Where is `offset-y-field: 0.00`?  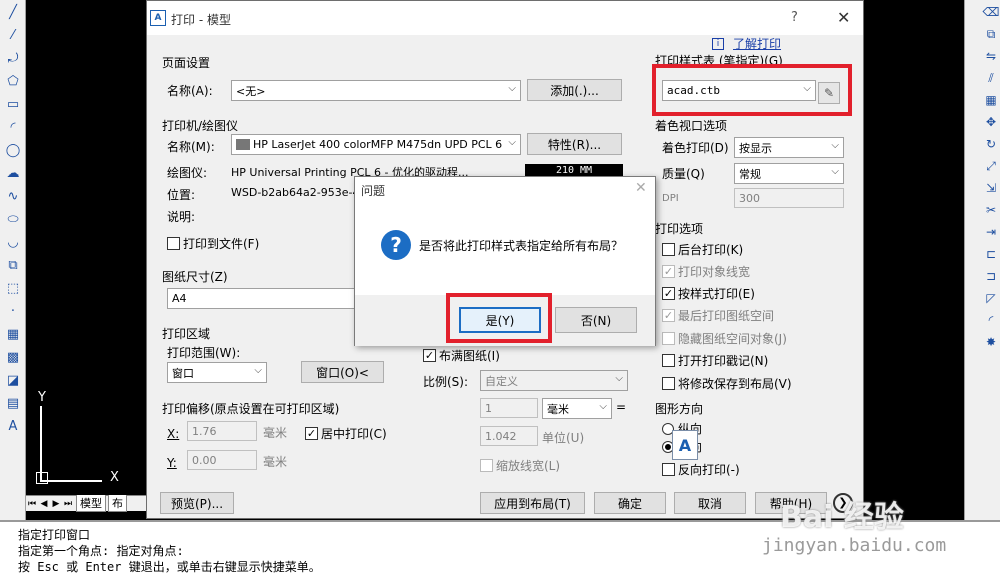
offset-y-field: 0.00 is located at coordinates (222, 460).